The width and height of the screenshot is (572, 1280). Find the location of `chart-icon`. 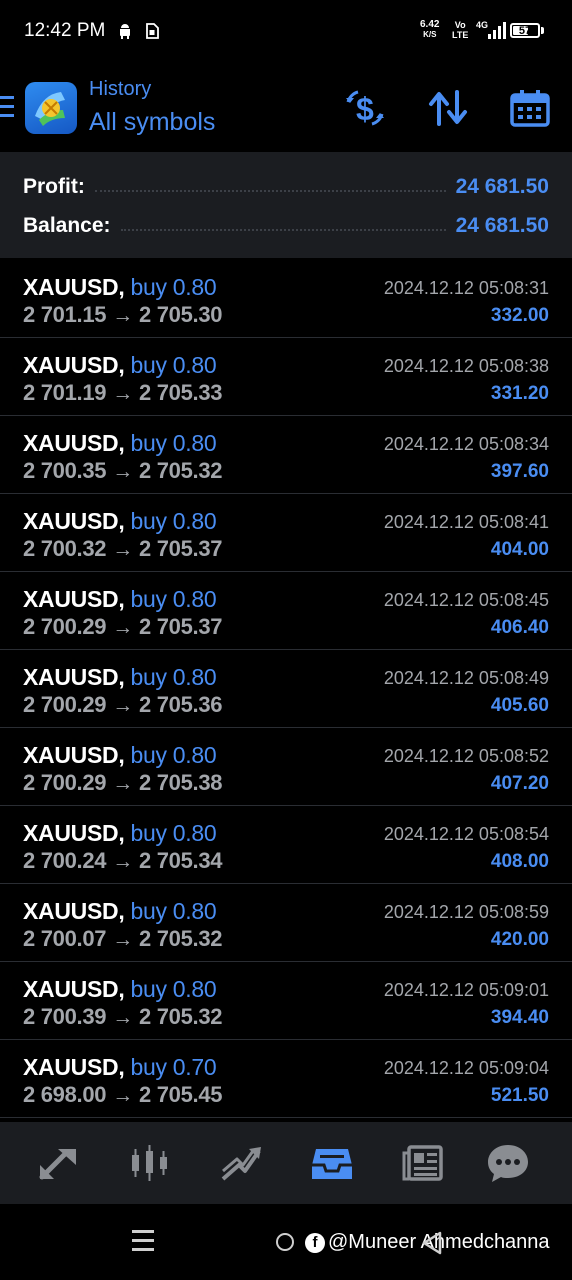

chart-icon is located at coordinates (150, 1163).